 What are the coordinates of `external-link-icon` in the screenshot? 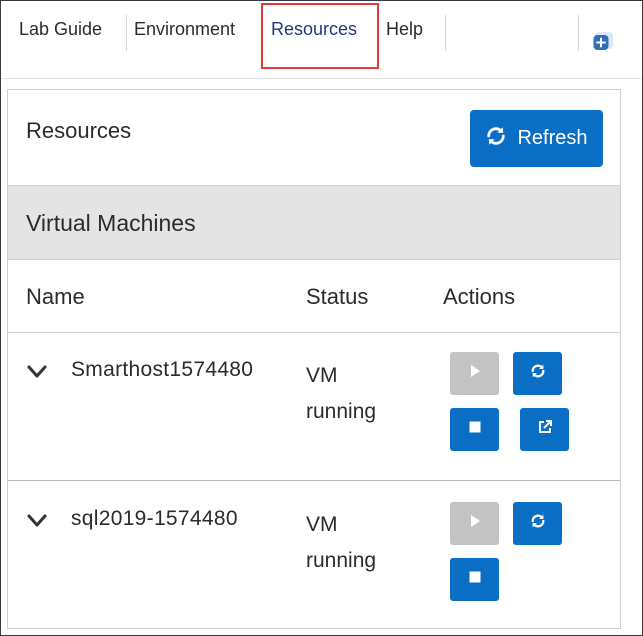 It's located at (545, 429).